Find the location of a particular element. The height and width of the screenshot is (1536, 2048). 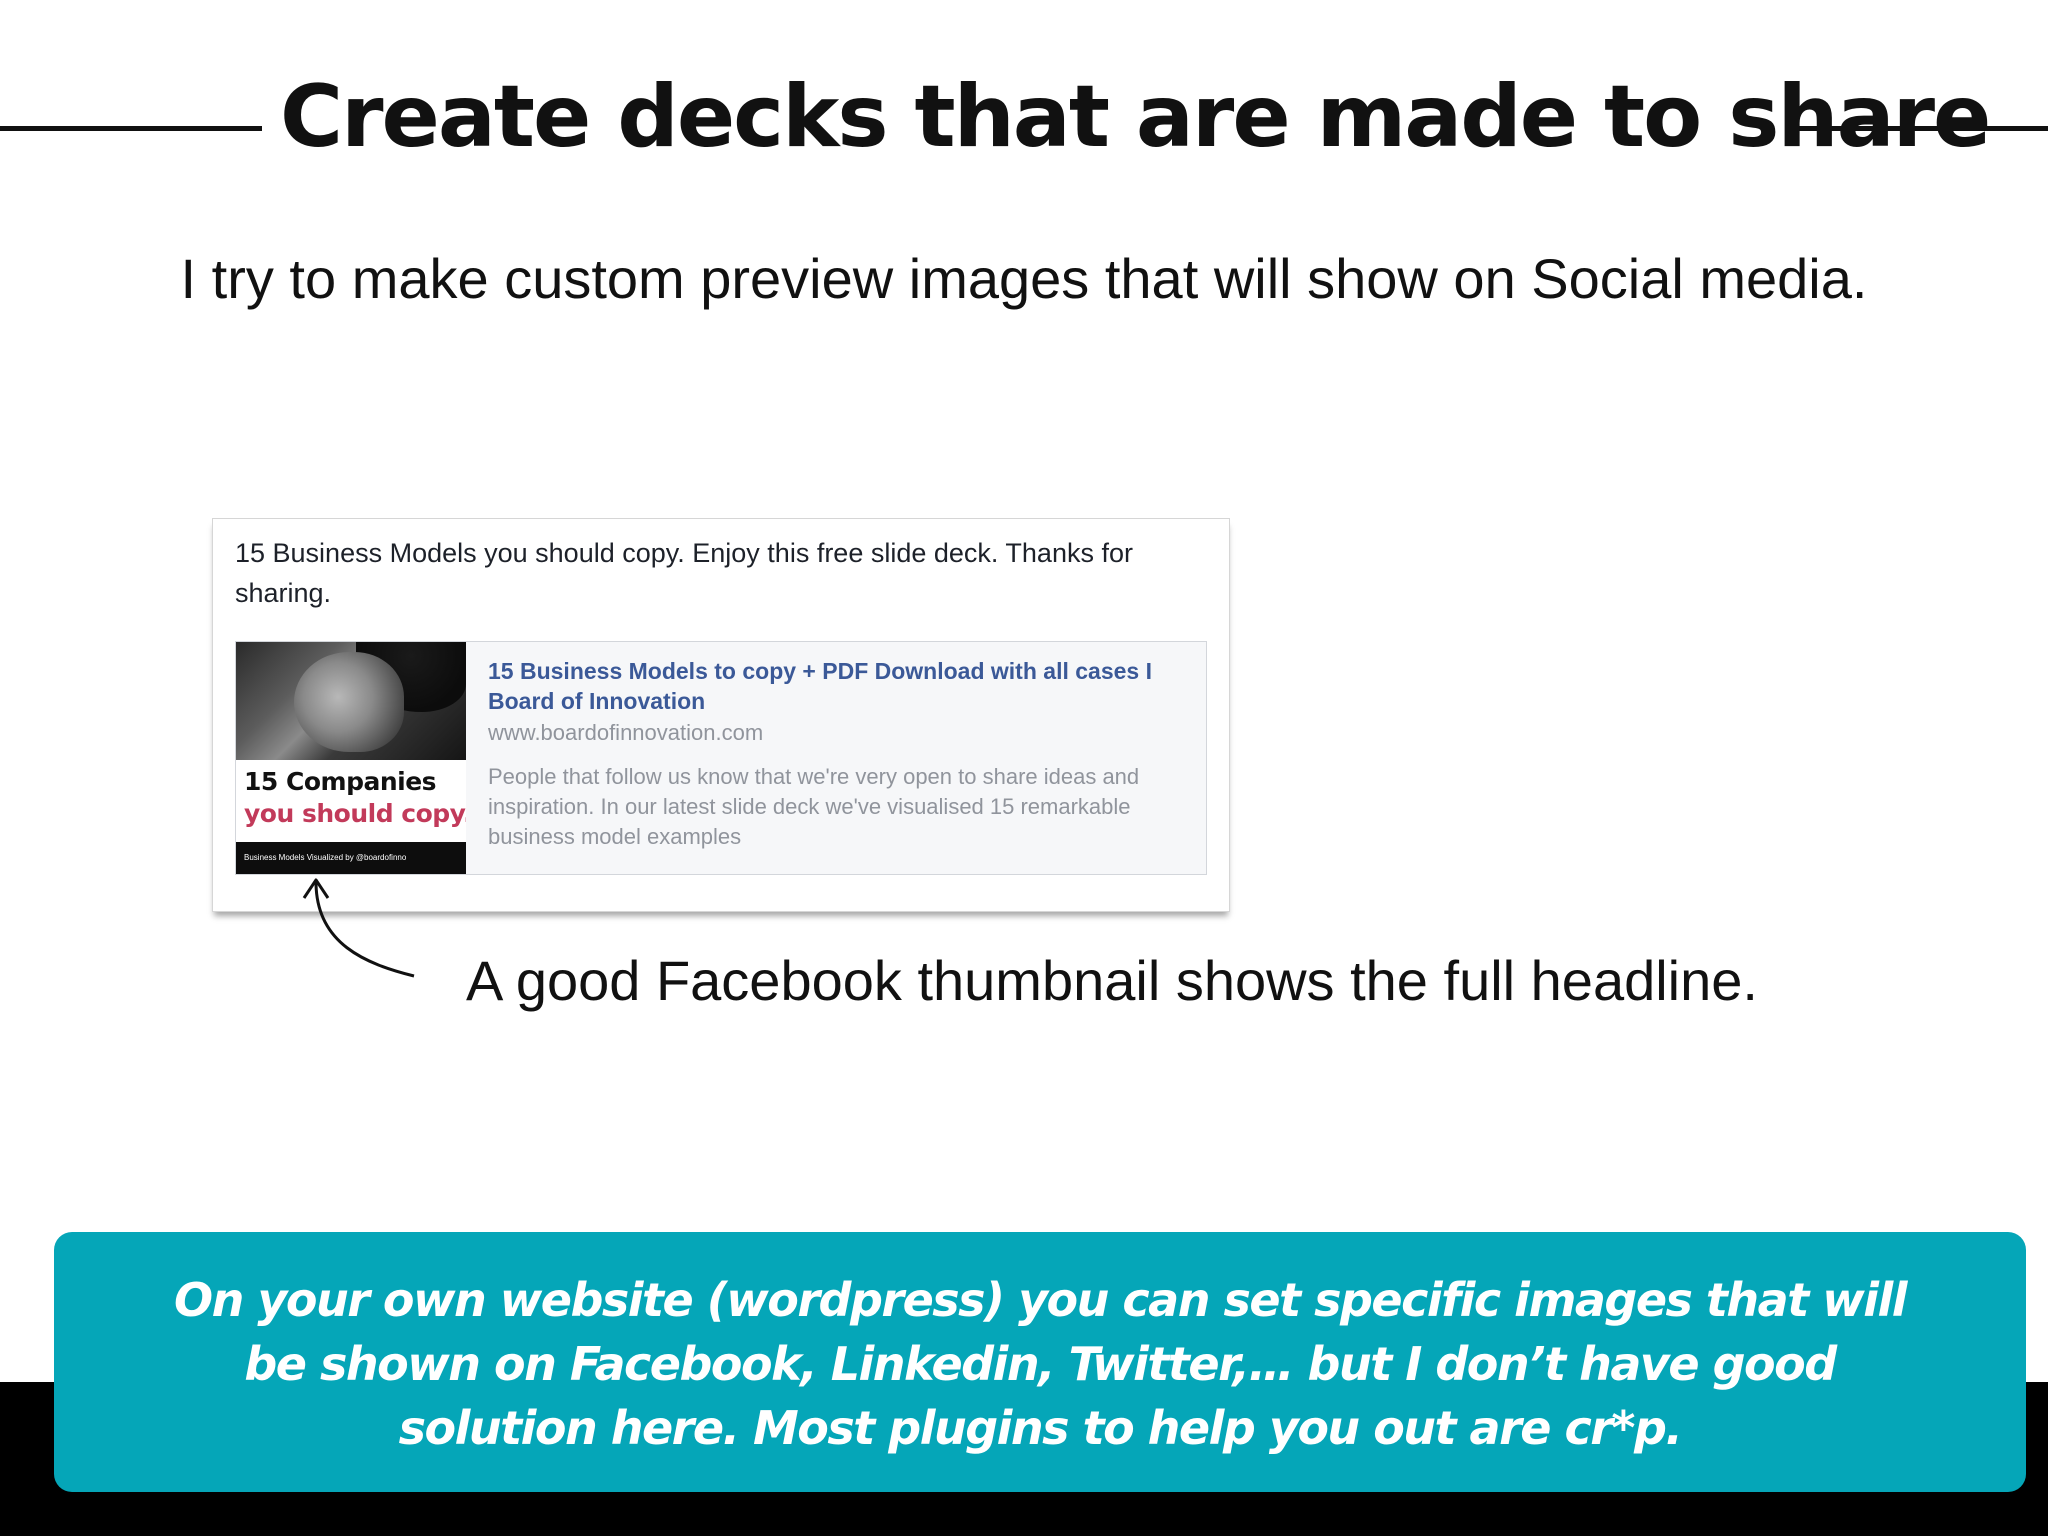

thumbnail-photo-face is located at coordinates (349, 702).